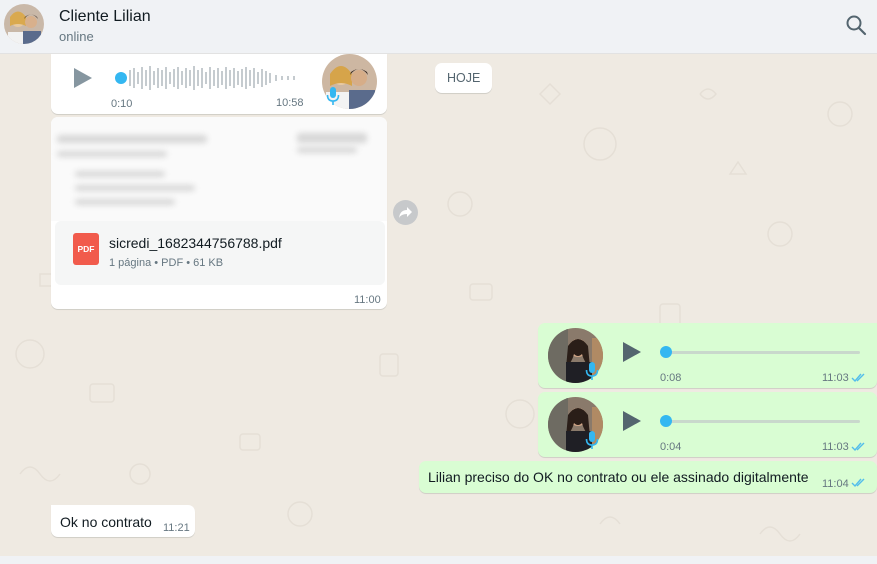 The image size is (877, 564). I want to click on message-time: 11:00, so click(367, 300).